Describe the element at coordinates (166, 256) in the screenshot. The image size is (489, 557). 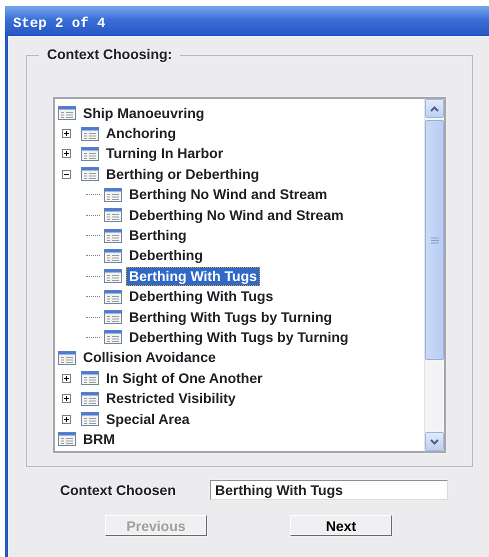
I see `tree-item: Deberthing` at that location.